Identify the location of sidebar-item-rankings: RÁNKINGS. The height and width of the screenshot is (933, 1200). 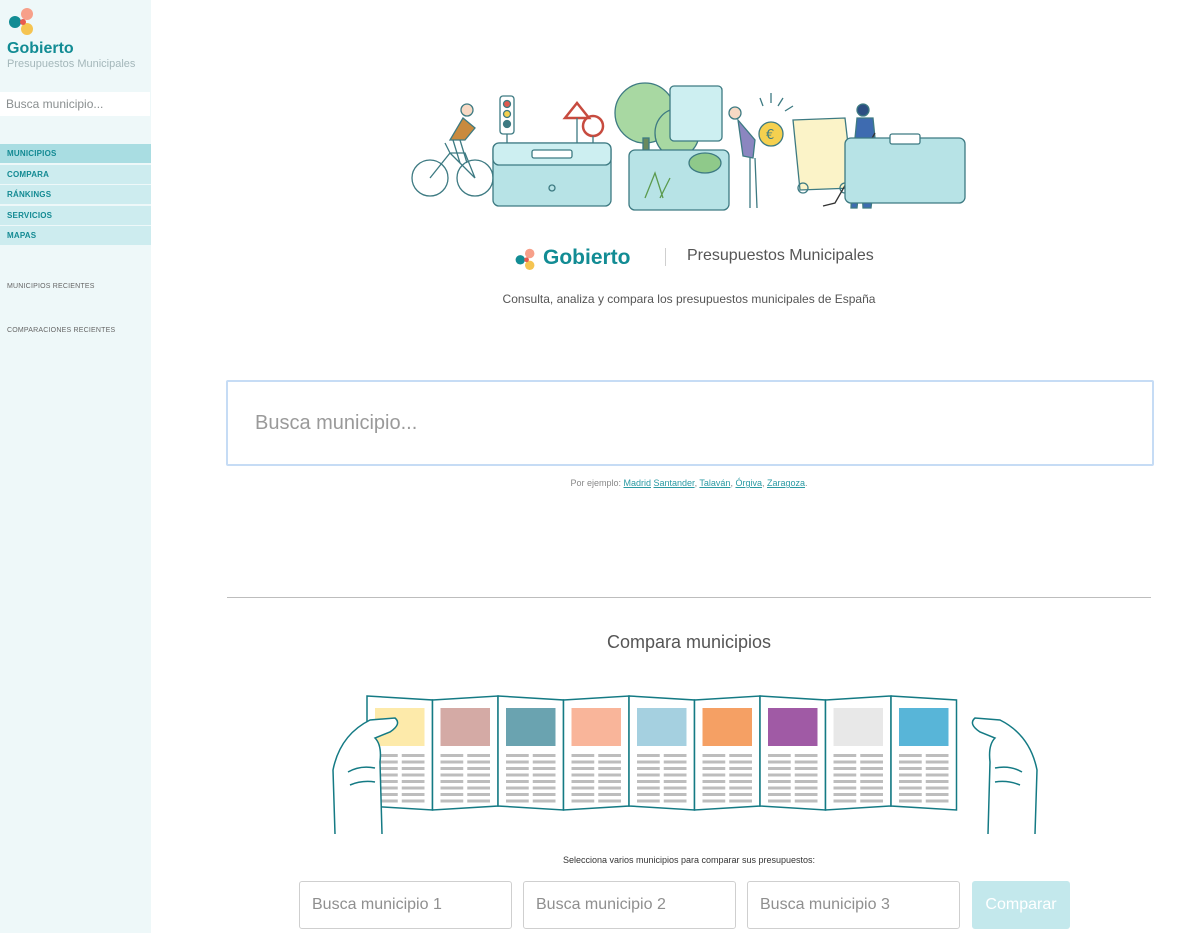
(75, 194).